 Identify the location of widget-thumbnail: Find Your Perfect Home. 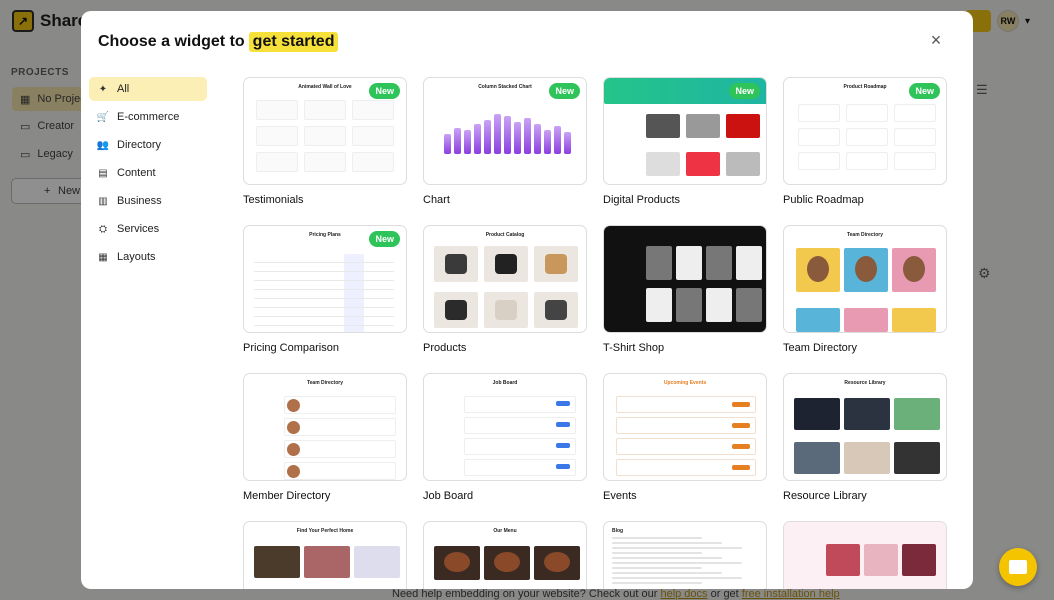
(325, 555).